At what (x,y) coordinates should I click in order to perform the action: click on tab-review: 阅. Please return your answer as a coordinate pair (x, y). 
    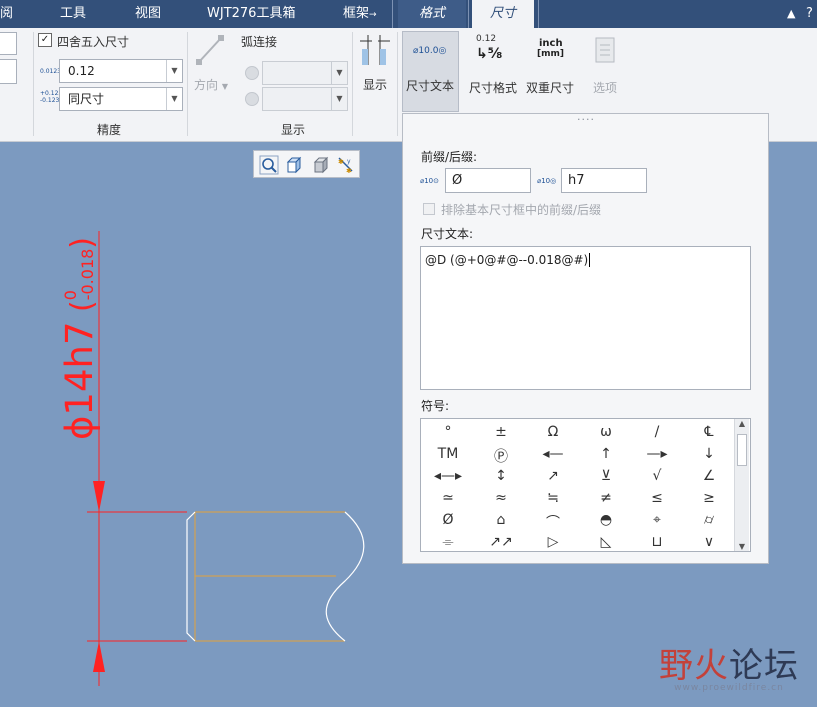
    Looking at the image, I should click on (12, 14).